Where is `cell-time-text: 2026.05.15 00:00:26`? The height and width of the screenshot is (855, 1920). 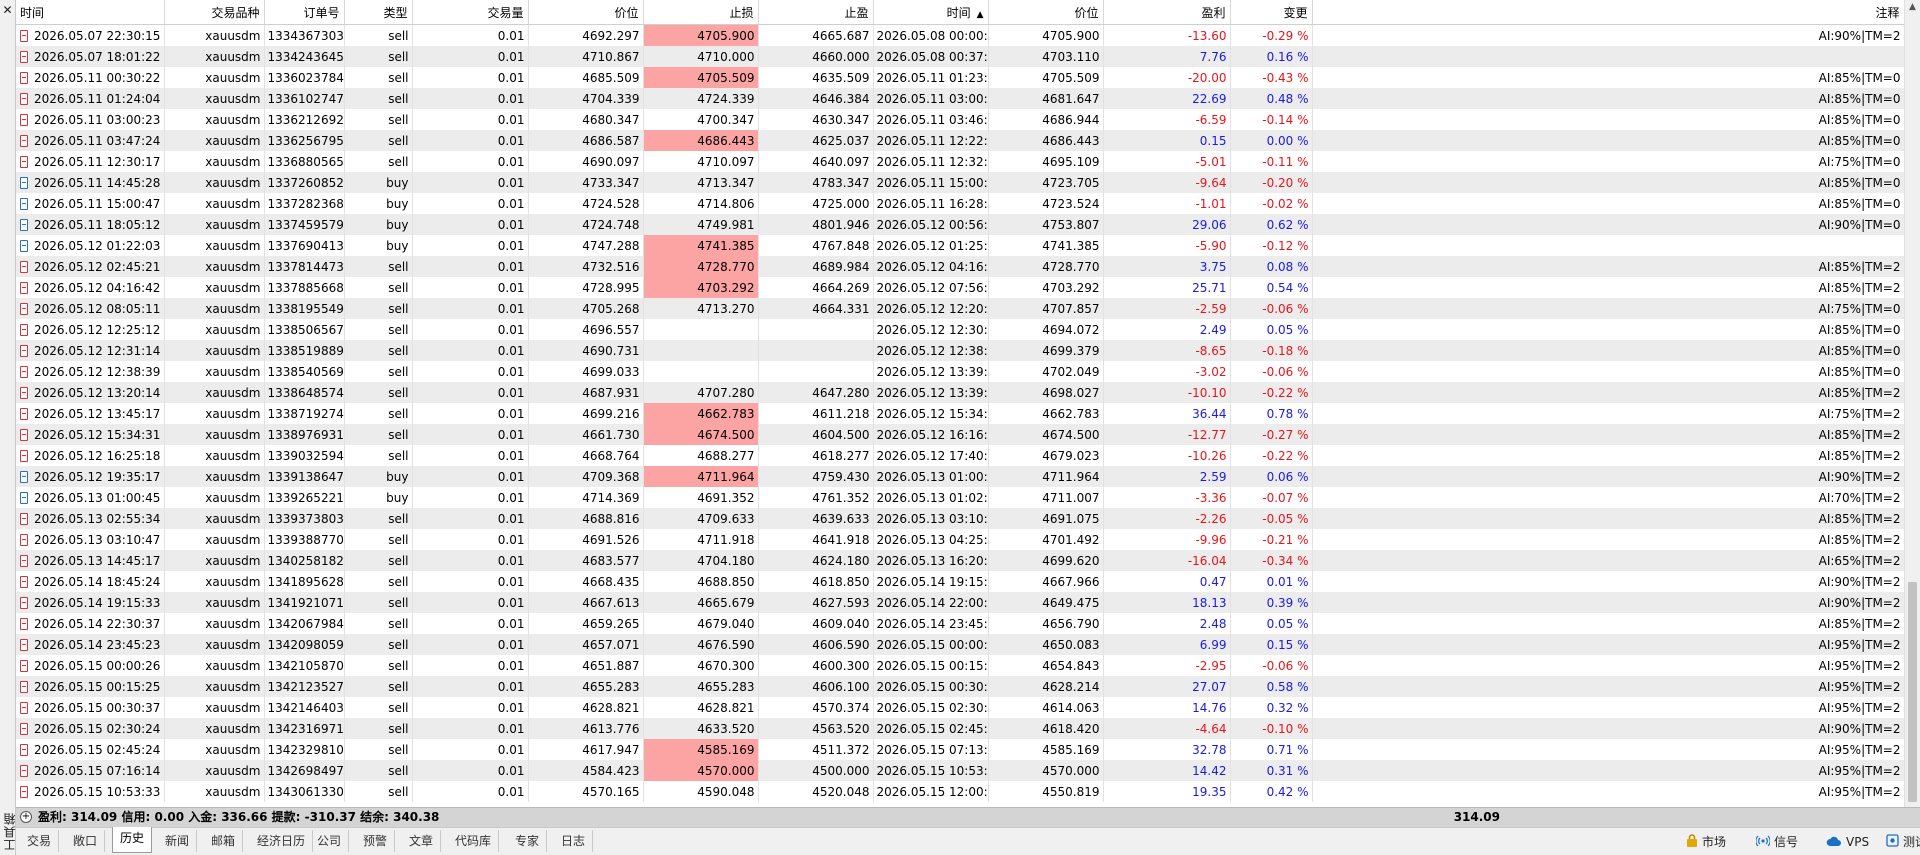
cell-time-text: 2026.05.15 00:00:26 is located at coordinates (97, 665).